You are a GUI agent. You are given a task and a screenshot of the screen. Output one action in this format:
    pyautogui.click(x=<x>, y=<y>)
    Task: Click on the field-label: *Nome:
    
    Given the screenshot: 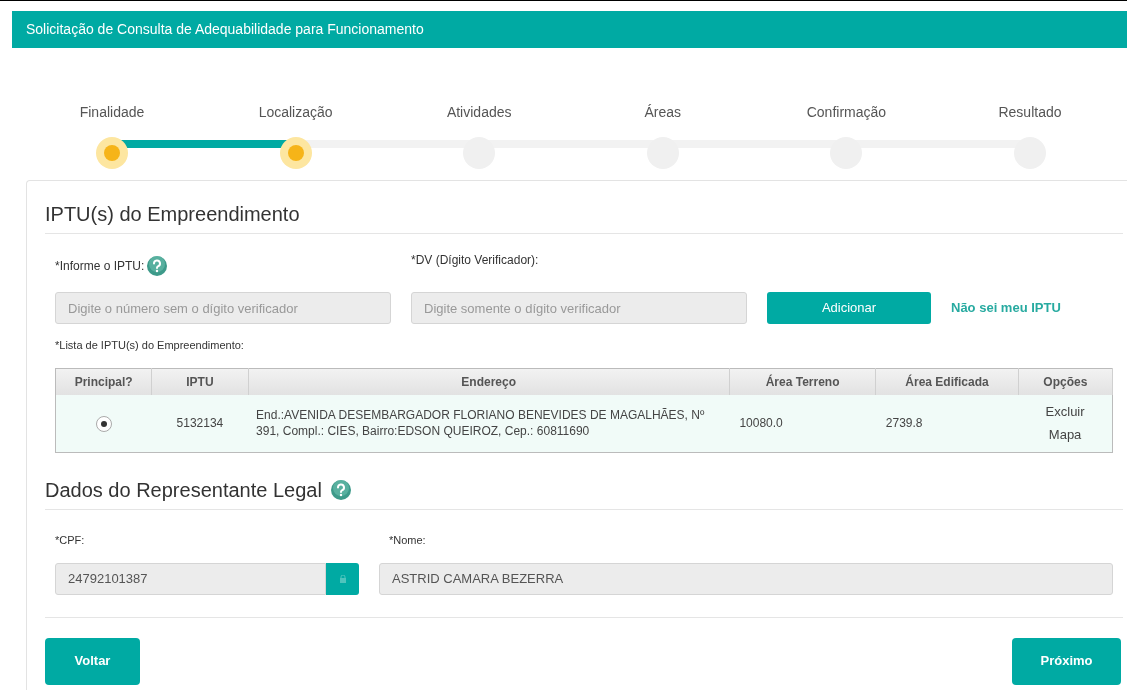 What is the action you would take?
    pyautogui.click(x=407, y=540)
    